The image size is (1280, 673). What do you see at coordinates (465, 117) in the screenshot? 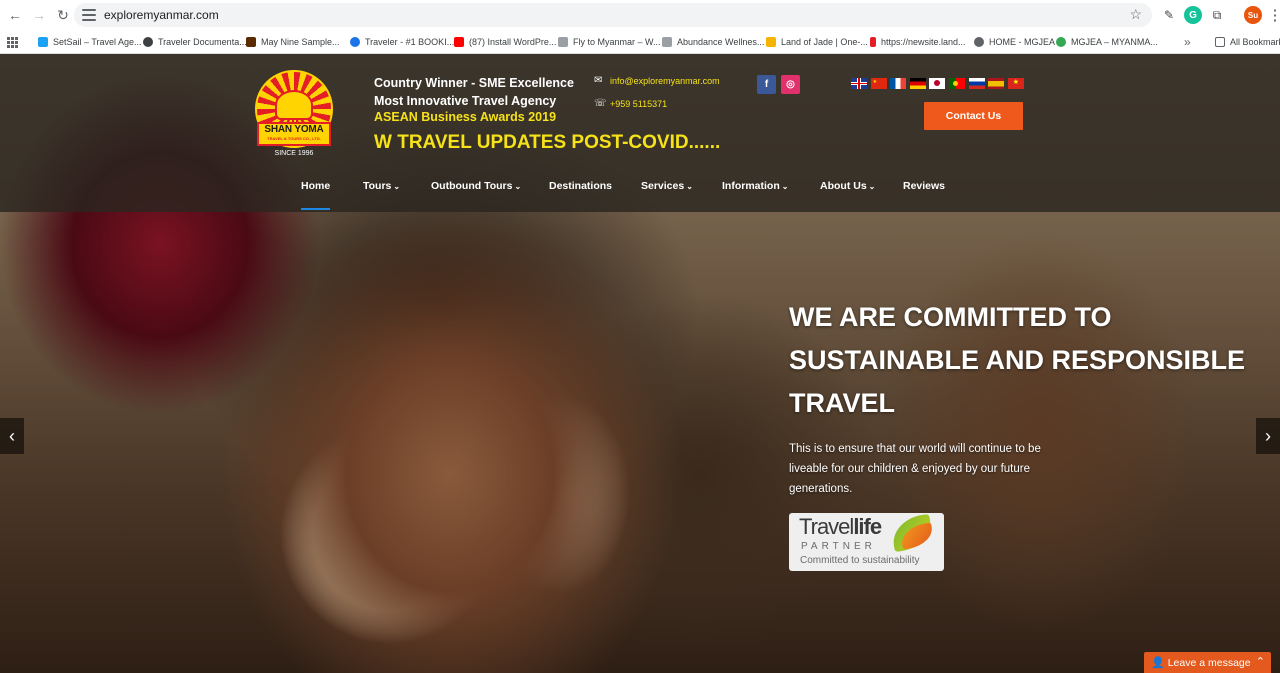
I see `award-line-3: ASEAN Business Awards 2019` at bounding box center [465, 117].